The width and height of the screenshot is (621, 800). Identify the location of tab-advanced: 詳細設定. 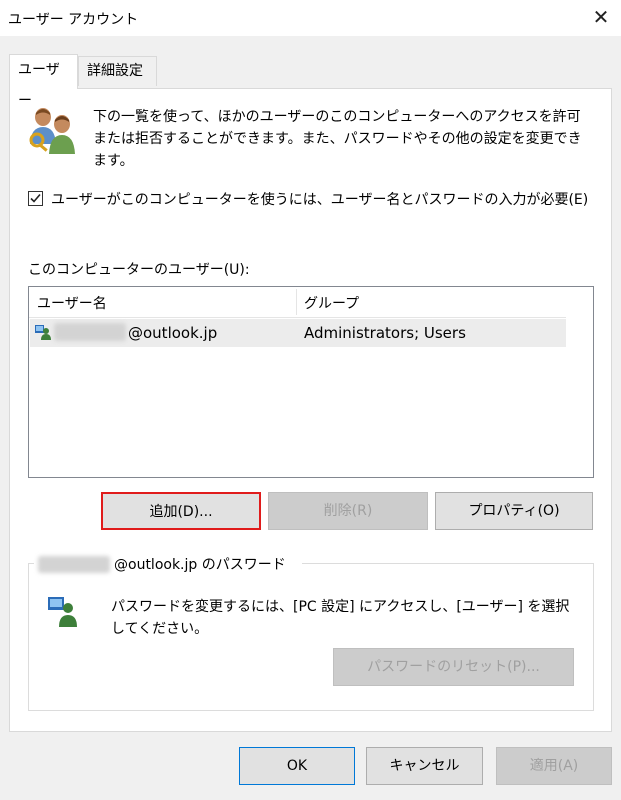
(117, 71).